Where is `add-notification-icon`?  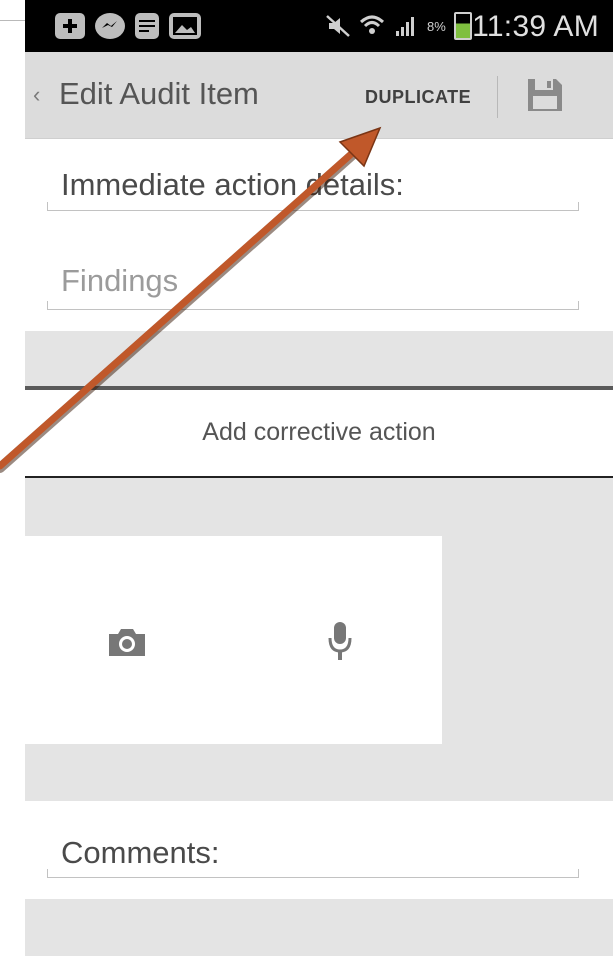
add-notification-icon is located at coordinates (70, 26).